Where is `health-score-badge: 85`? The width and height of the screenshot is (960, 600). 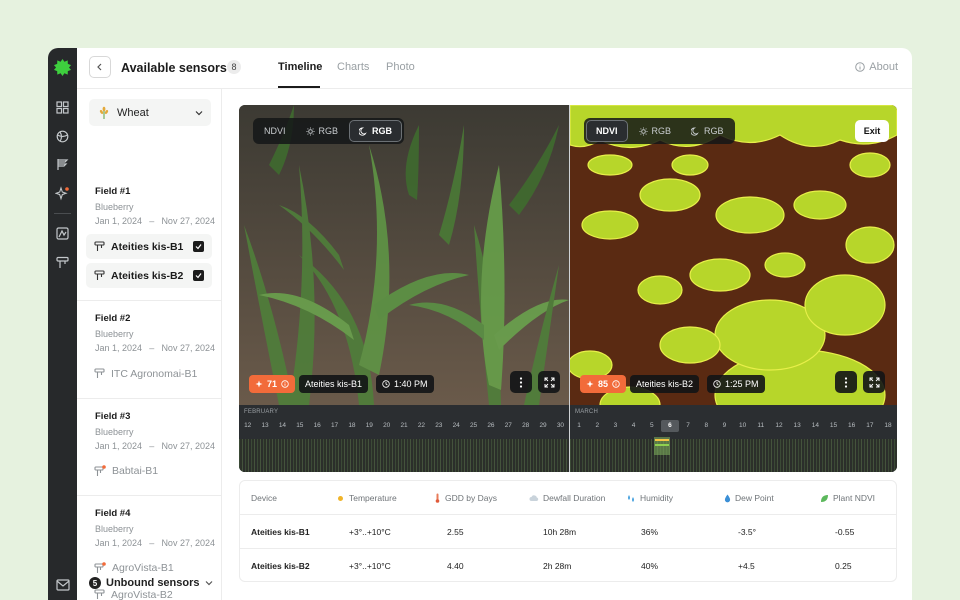 health-score-badge: 85 is located at coordinates (603, 384).